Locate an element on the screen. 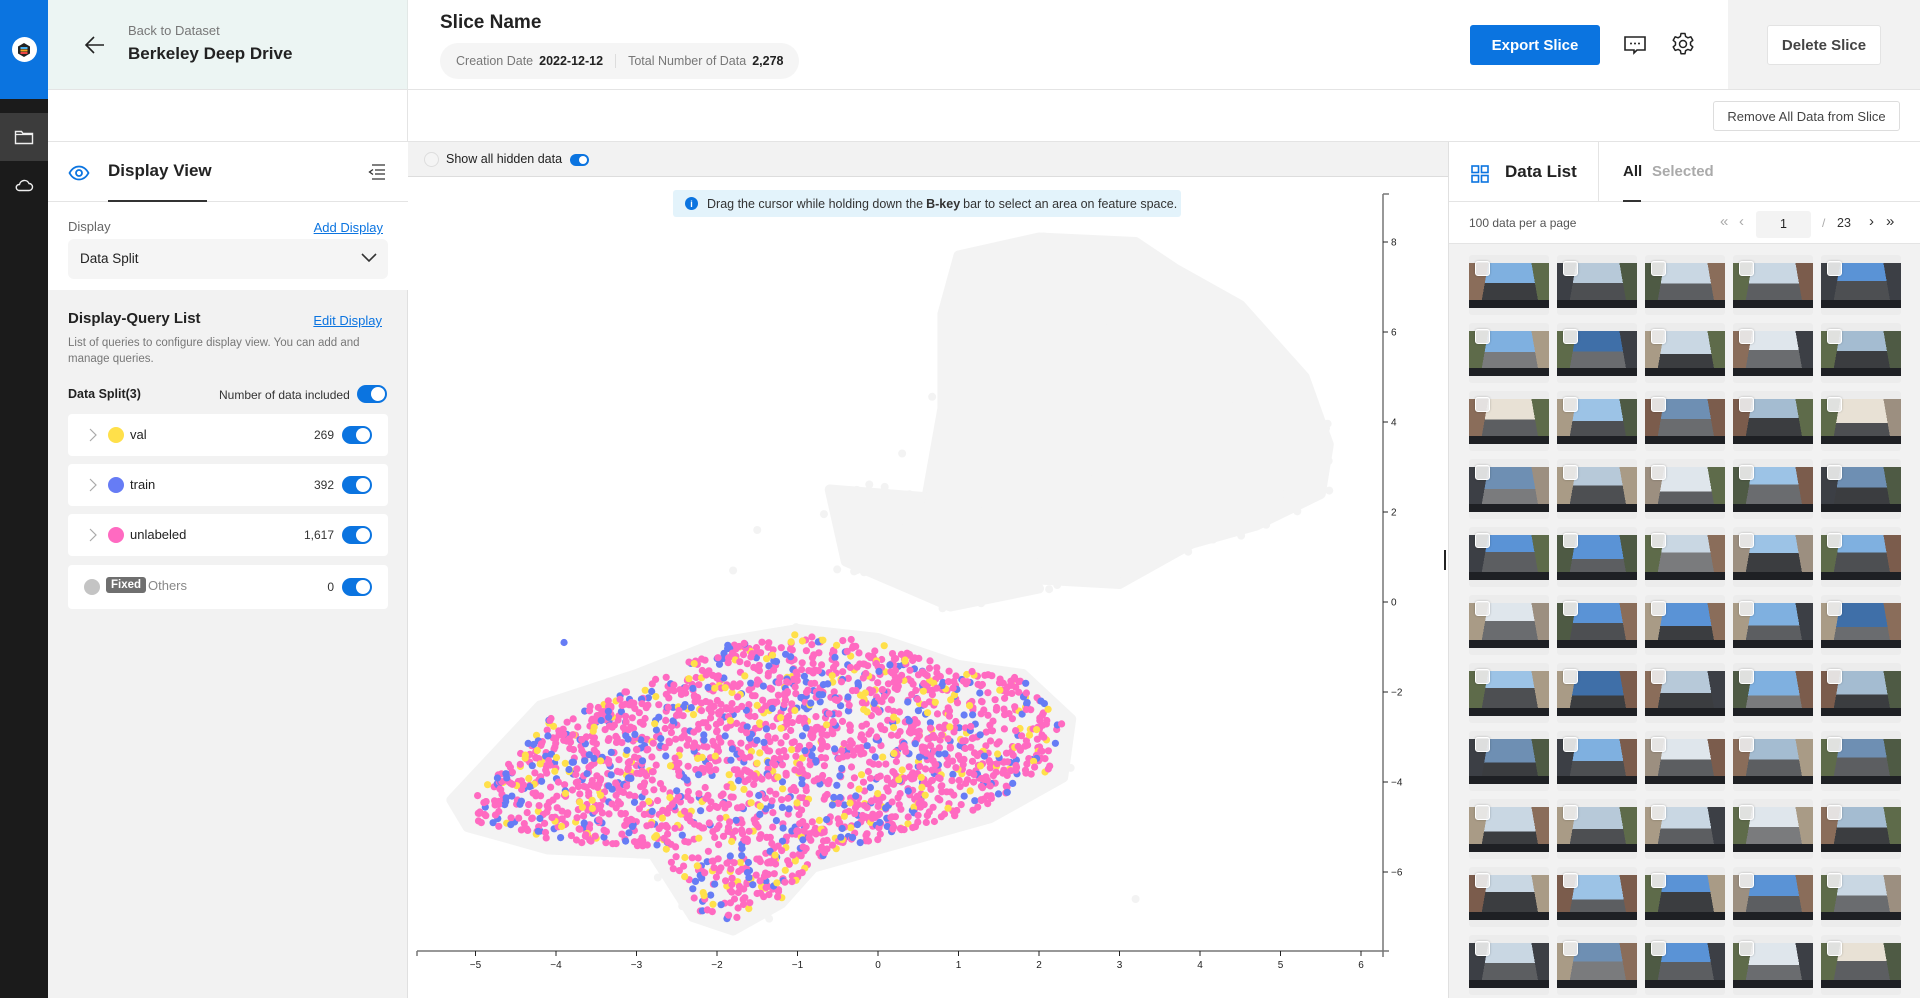 The width and height of the screenshot is (1920, 998). nav-cloud is located at coordinates (24, 185).